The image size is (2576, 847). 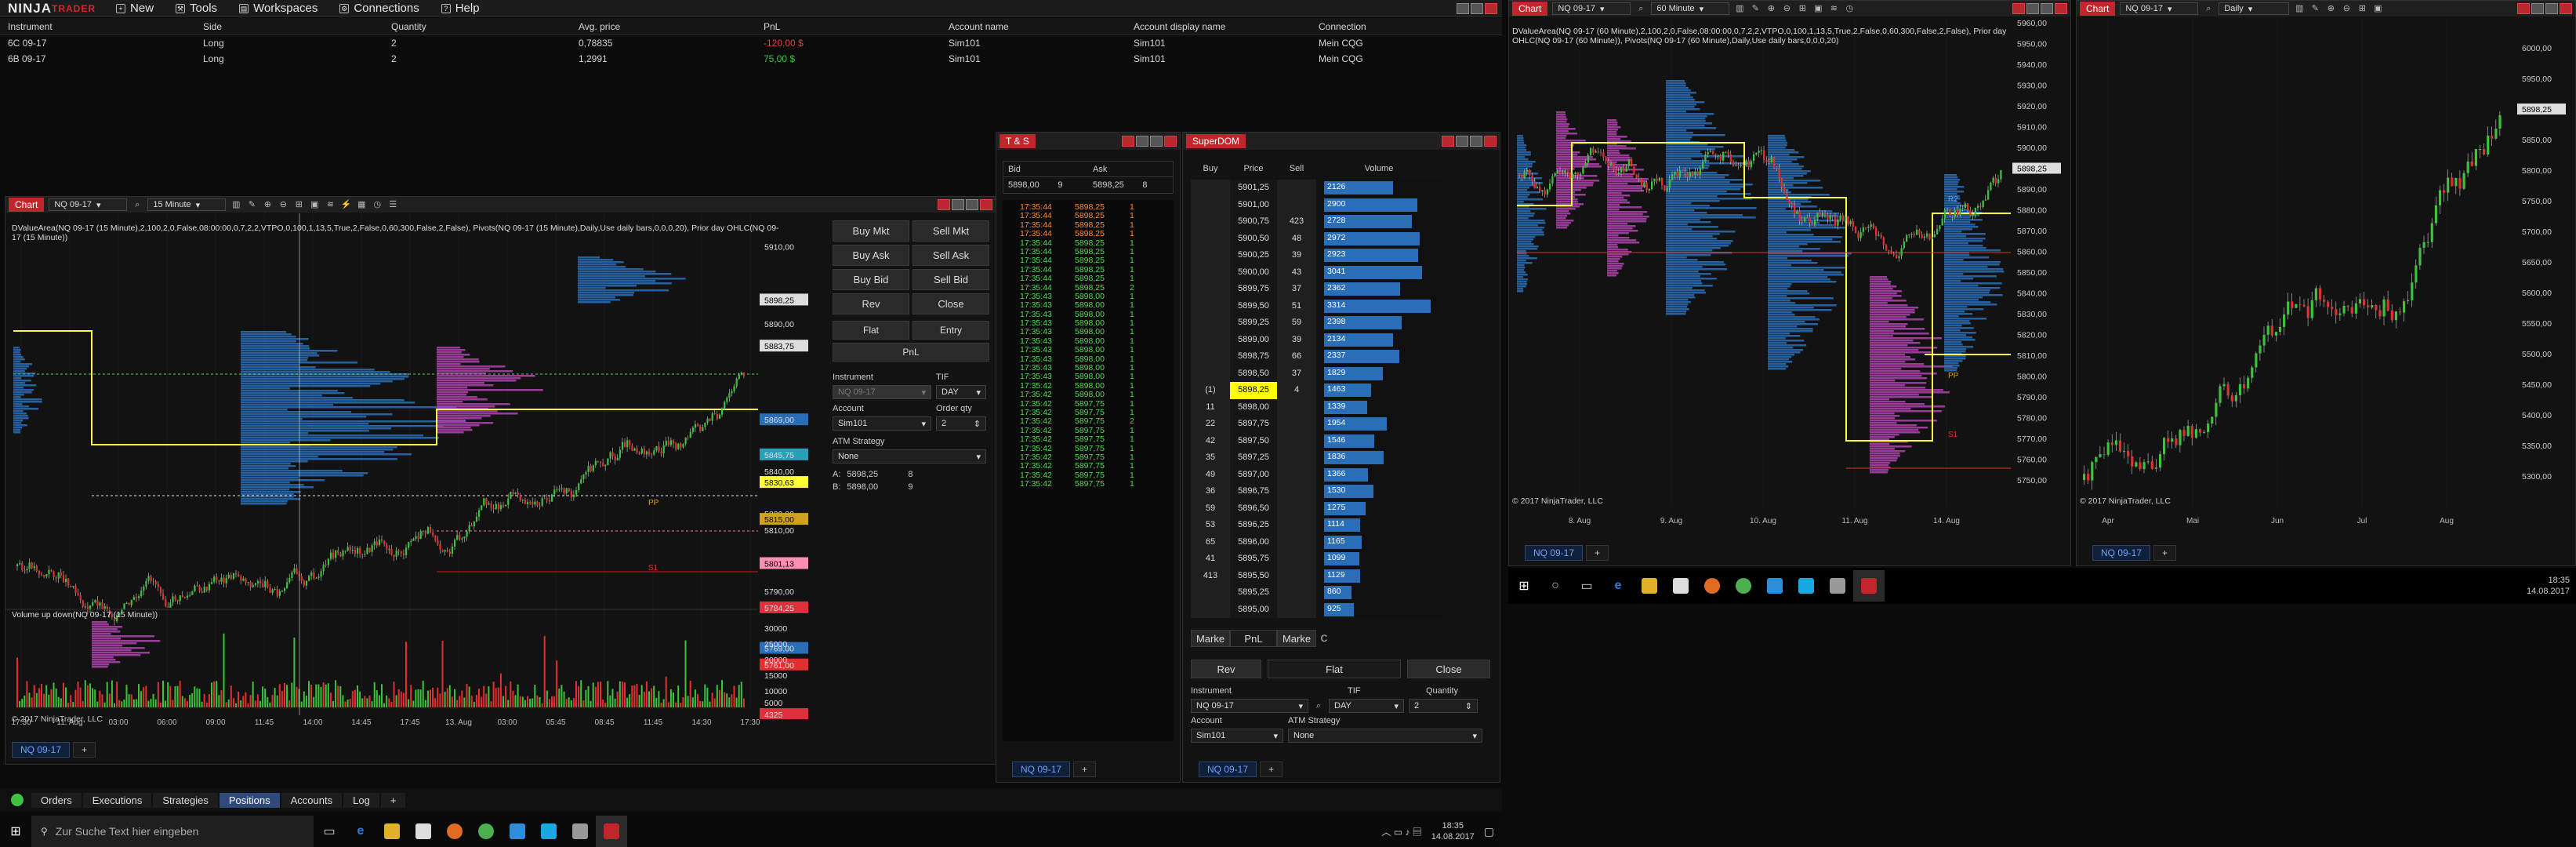 What do you see at coordinates (1344, 390) in the screenshot?
I see `dom-row: (1) 5898,25 4 1463` at bounding box center [1344, 390].